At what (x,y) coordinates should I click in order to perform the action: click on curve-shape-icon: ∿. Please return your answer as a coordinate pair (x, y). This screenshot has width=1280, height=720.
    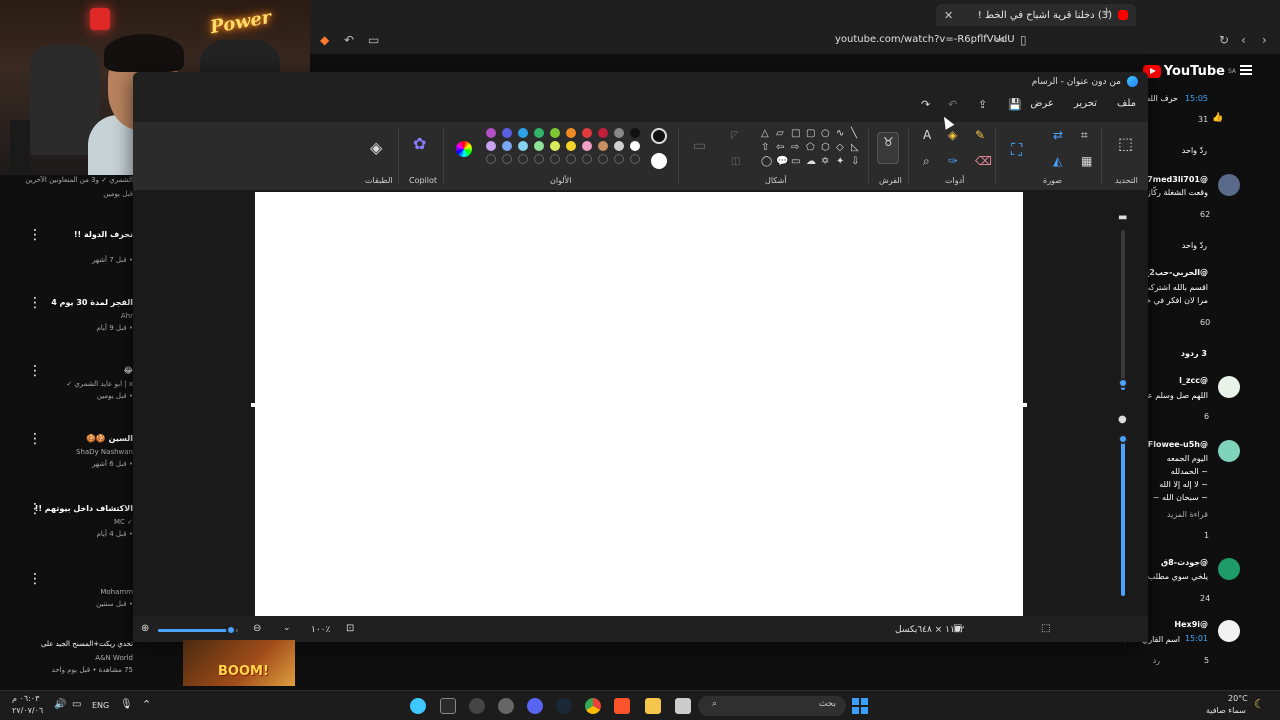
    Looking at the image, I should click on (840, 133).